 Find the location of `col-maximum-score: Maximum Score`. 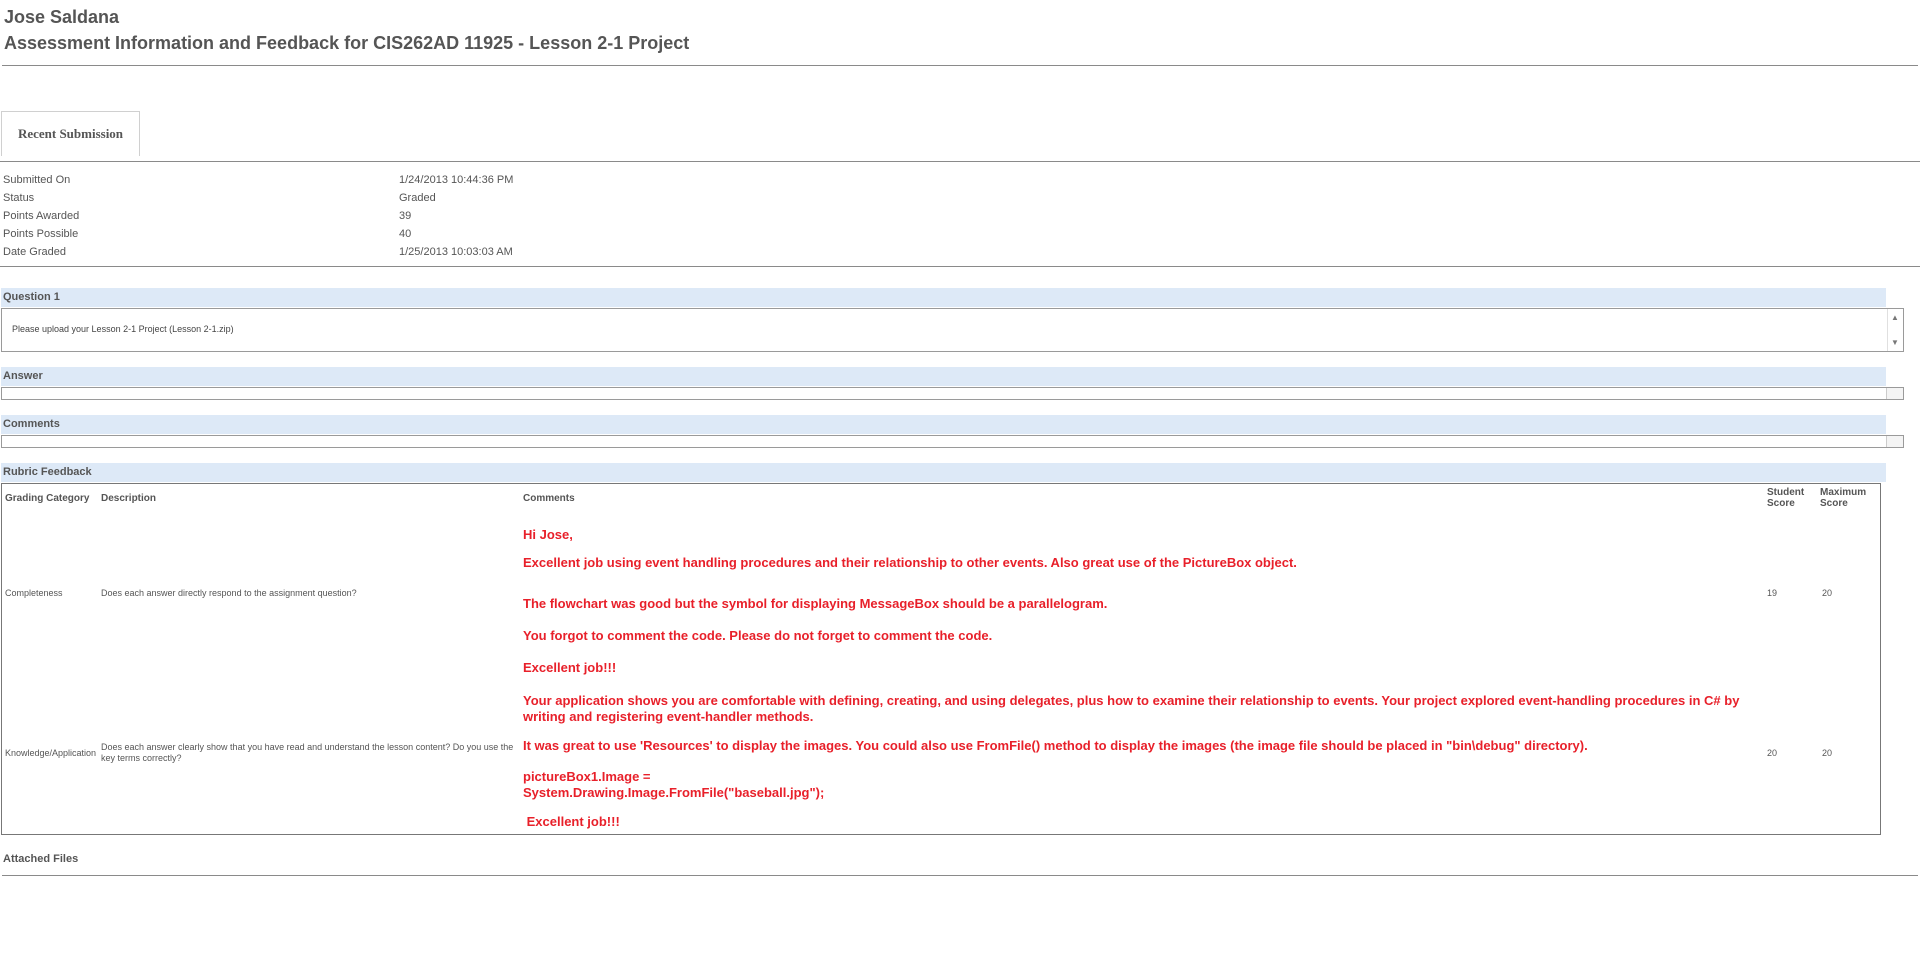

col-maximum-score: Maximum Score is located at coordinates (1843, 498).